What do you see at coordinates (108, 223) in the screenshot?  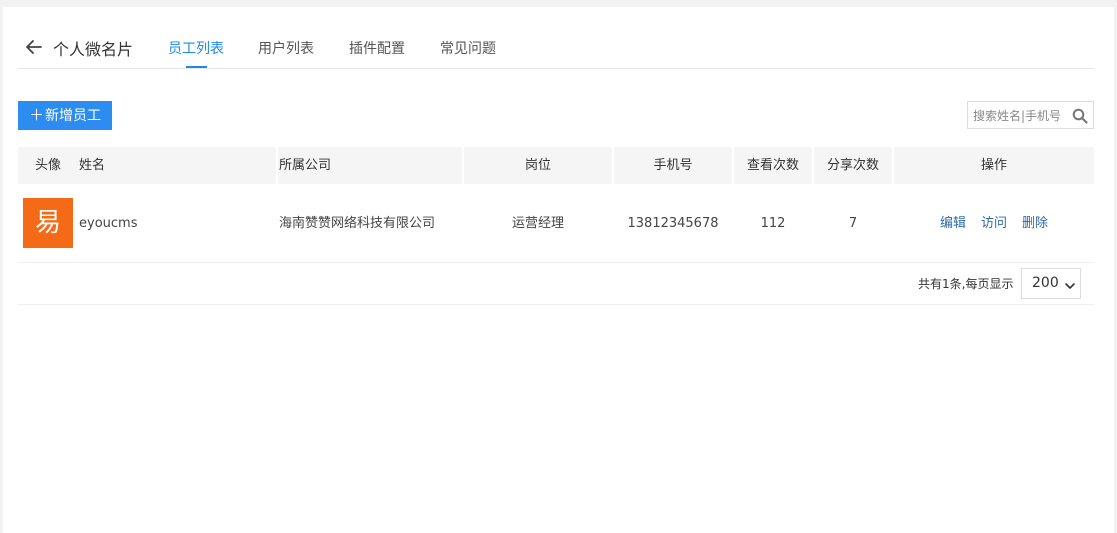 I see `employee-name: eyoucms` at bounding box center [108, 223].